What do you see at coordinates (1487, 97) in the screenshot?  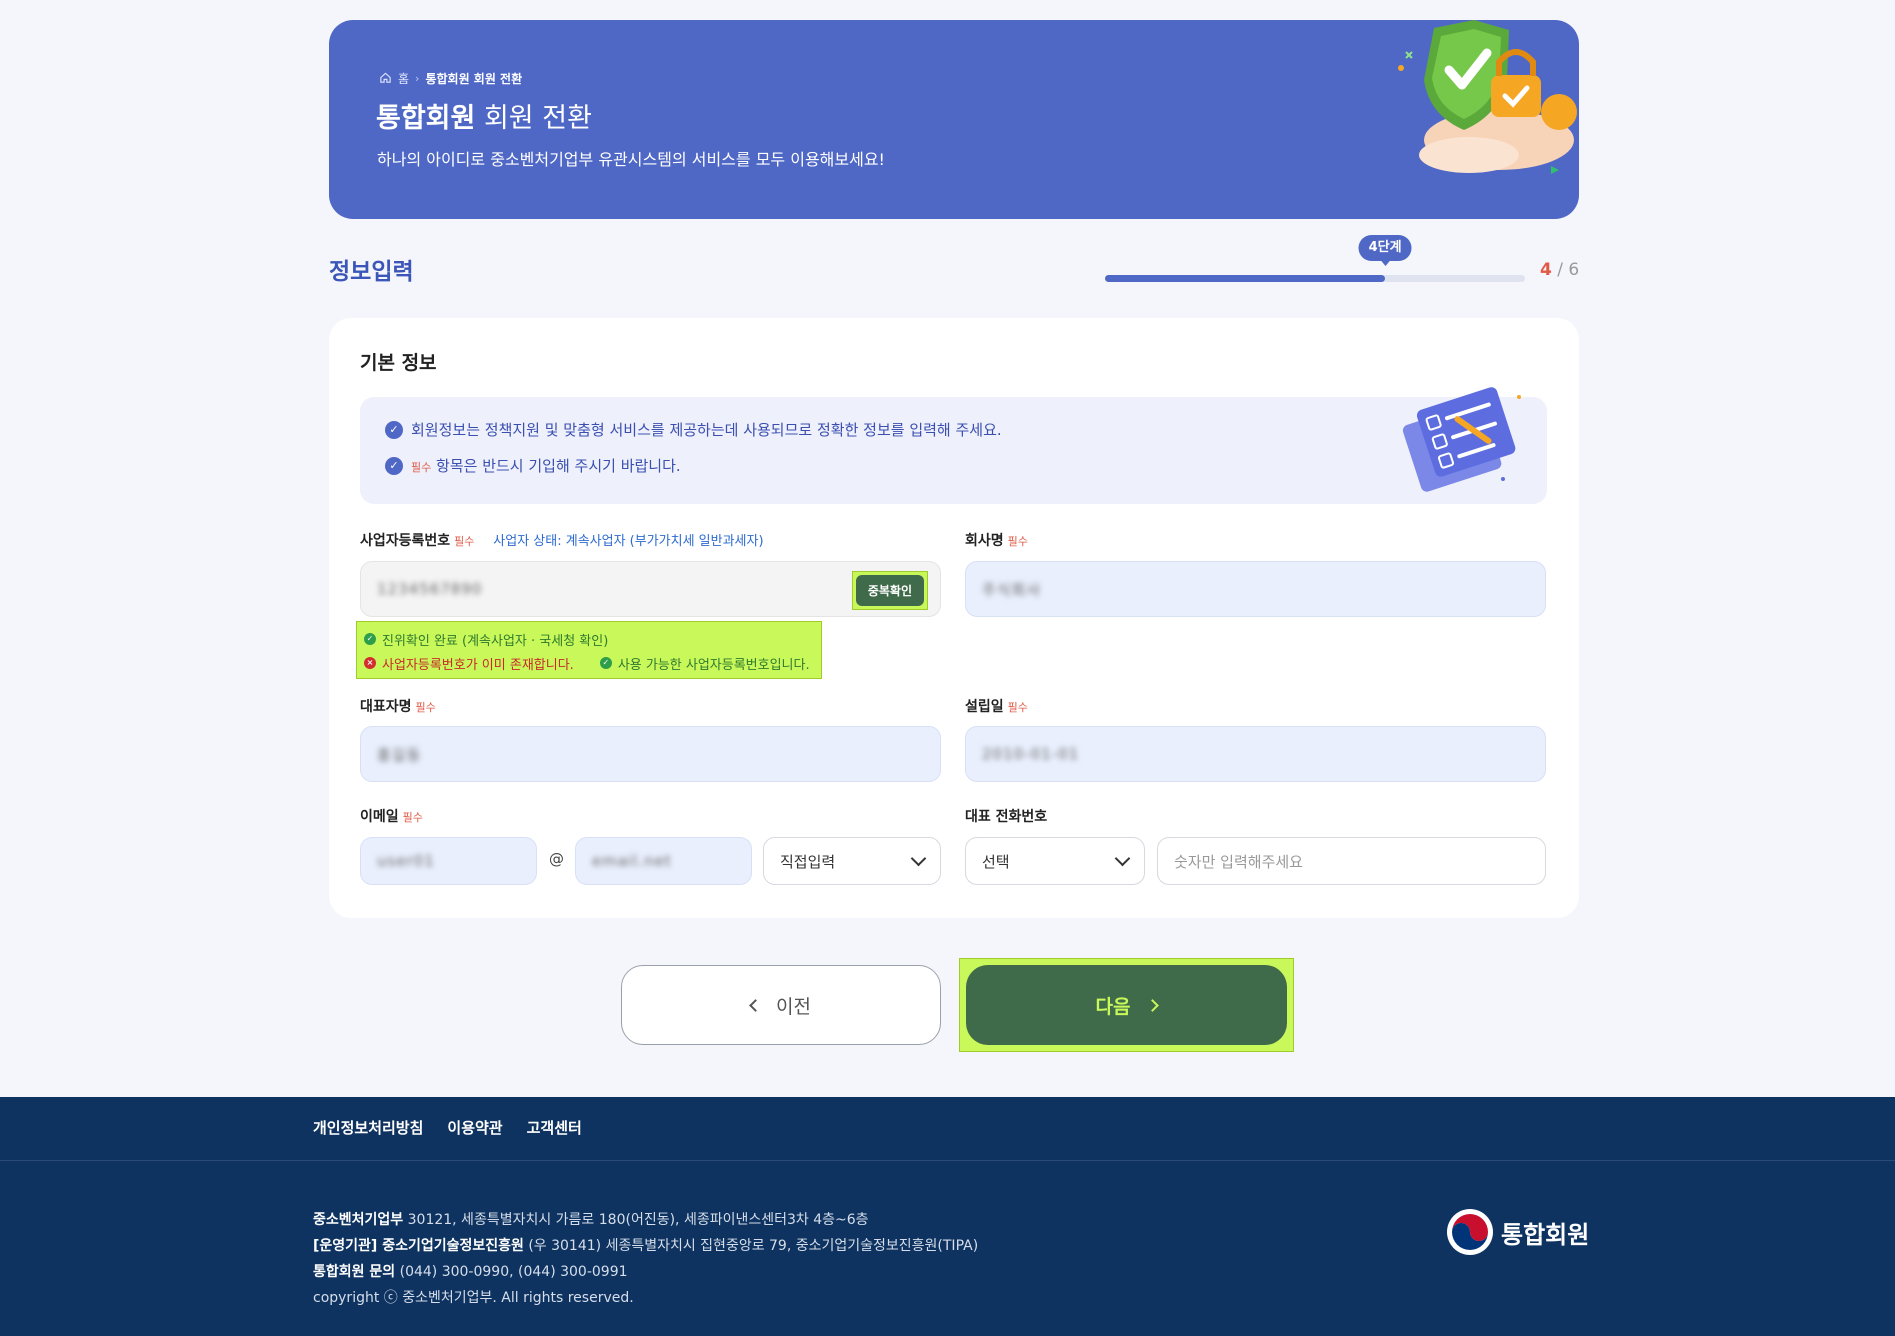 I see `shield-lock-hand-illustration` at bounding box center [1487, 97].